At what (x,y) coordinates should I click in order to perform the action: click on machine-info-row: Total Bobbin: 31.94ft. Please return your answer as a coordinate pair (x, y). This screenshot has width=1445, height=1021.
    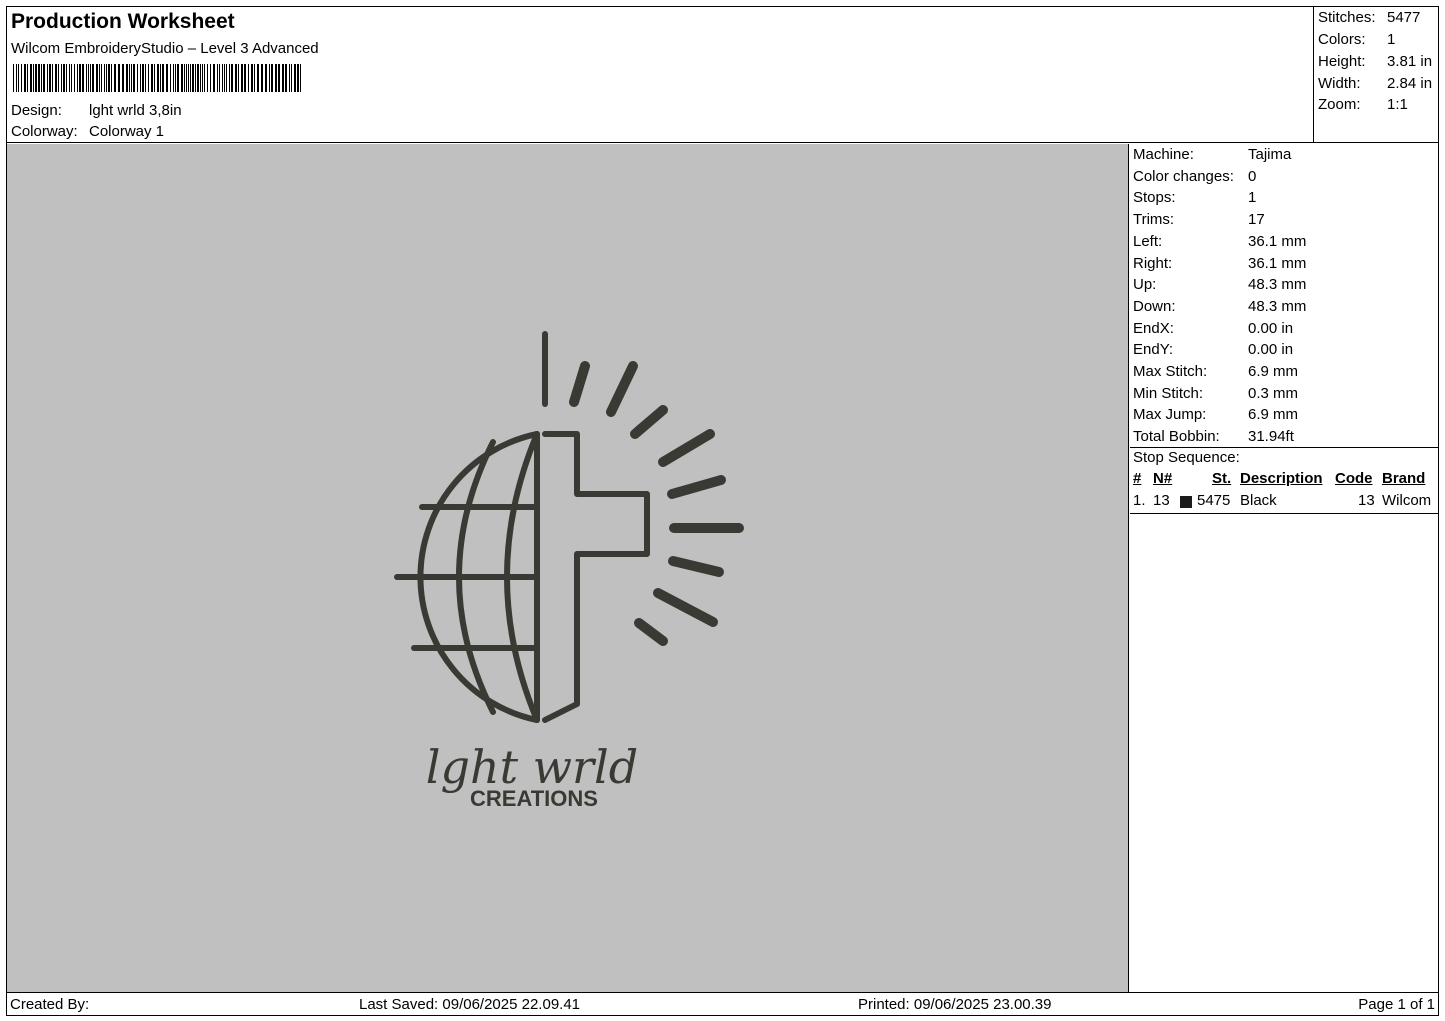
    Looking at the image, I should click on (1213, 436).